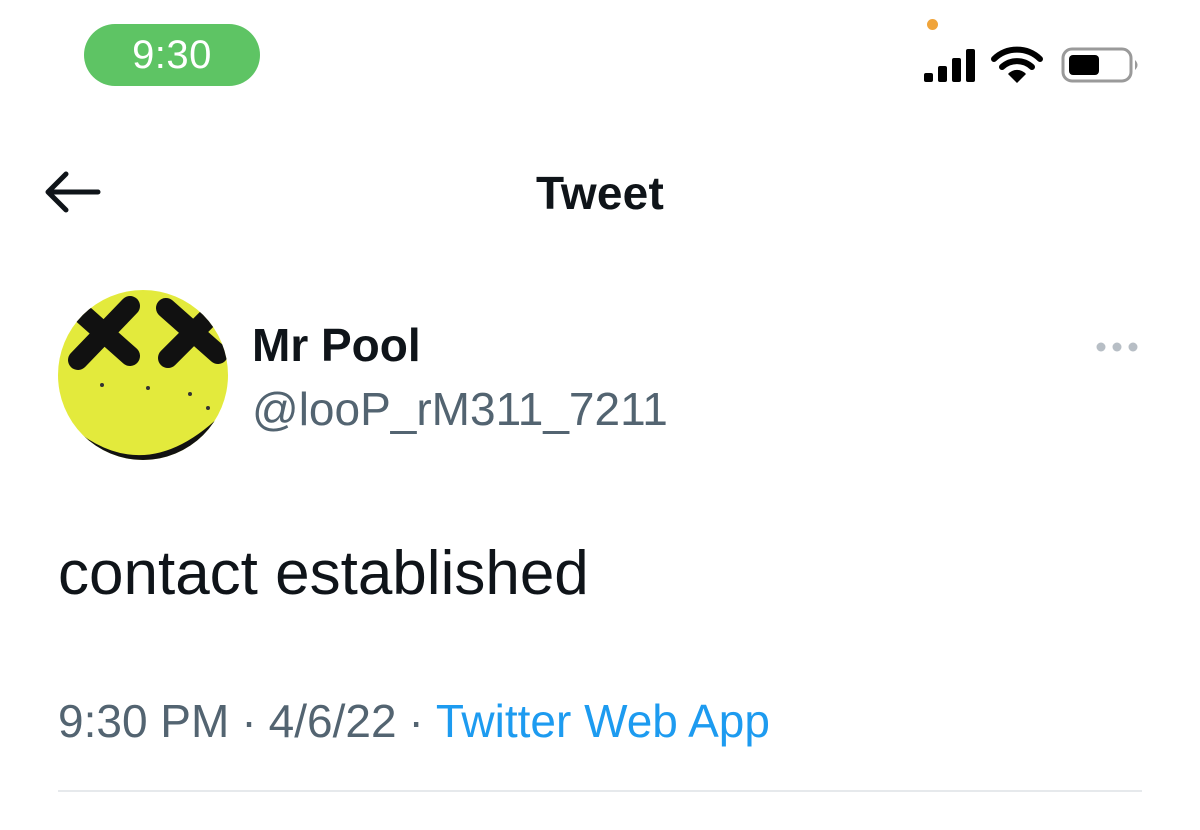  Describe the element at coordinates (949, 65) in the screenshot. I see `signal-icon` at that location.